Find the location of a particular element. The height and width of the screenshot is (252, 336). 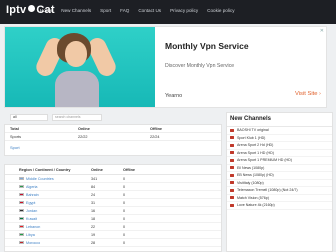

ad-visit-site-link: Visit Site › is located at coordinates (308, 94).